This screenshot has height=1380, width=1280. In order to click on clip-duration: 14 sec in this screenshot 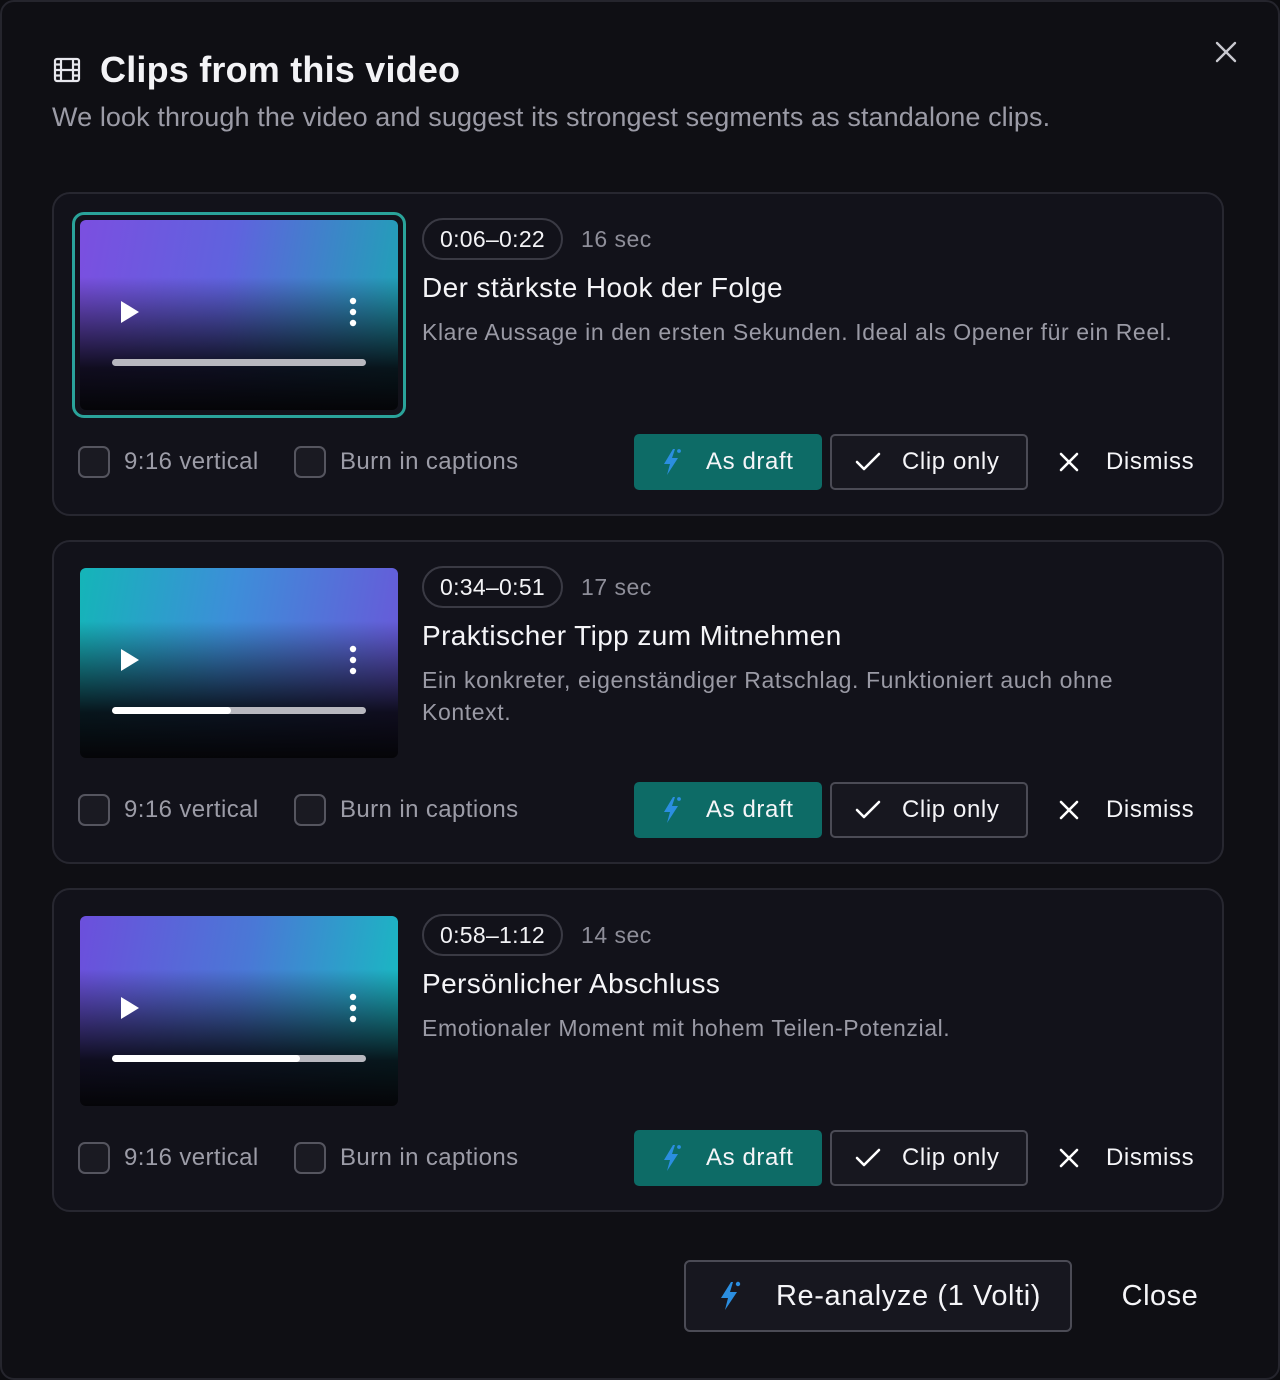, I will do `click(616, 934)`.